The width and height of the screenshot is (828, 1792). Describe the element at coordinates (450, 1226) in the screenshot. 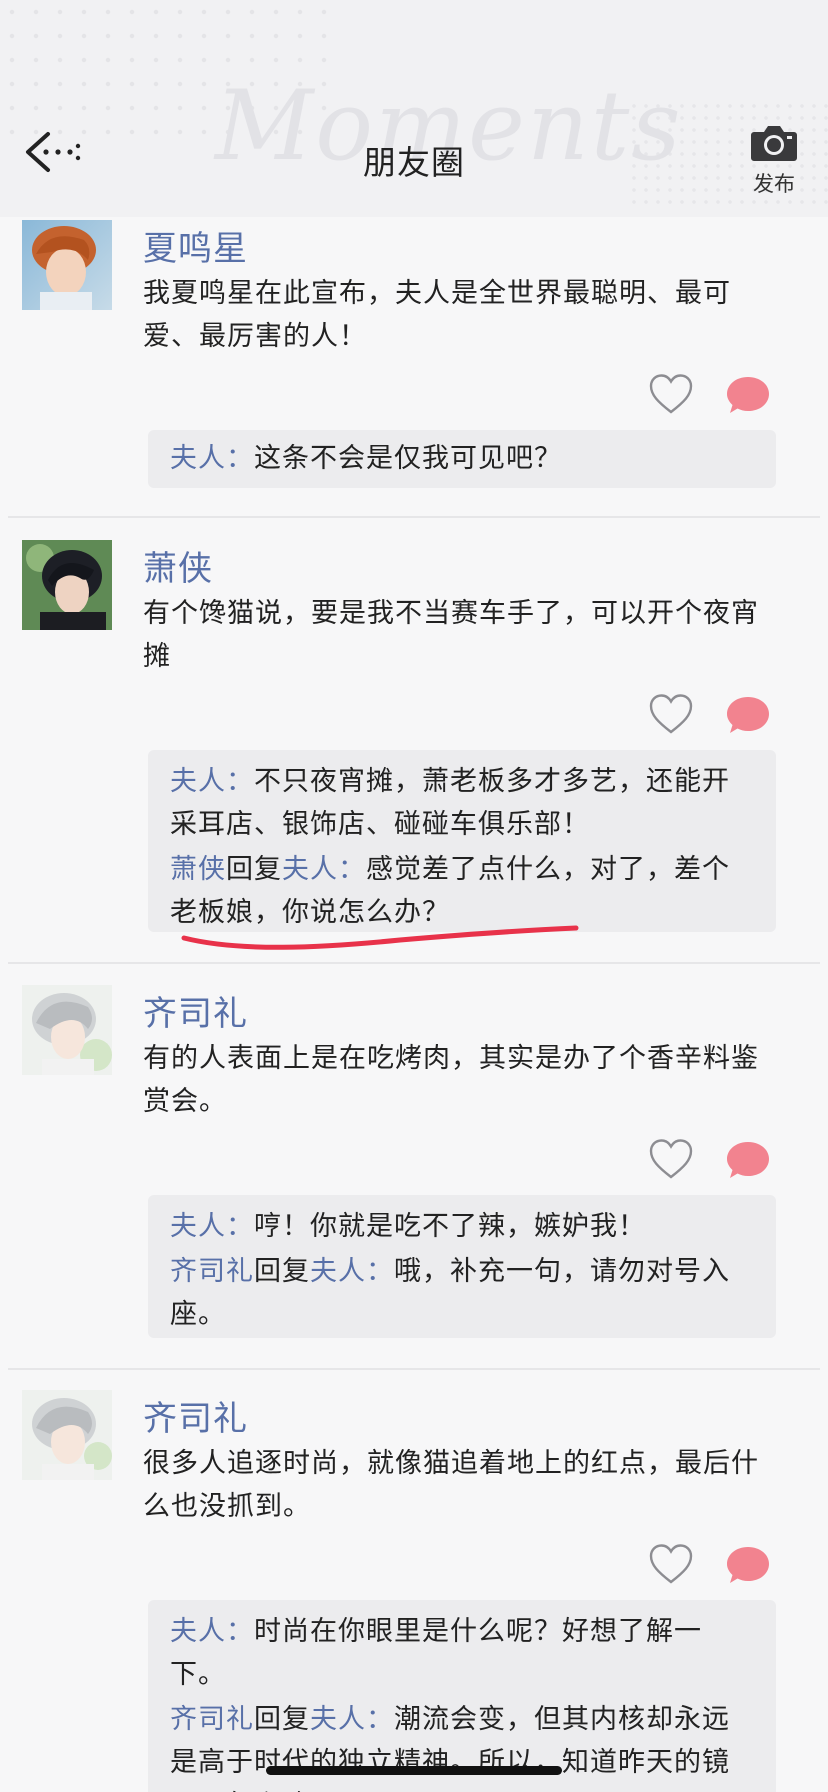

I see `reply-text: 哼！你就是吃不了辣，嫉妒我！` at that location.